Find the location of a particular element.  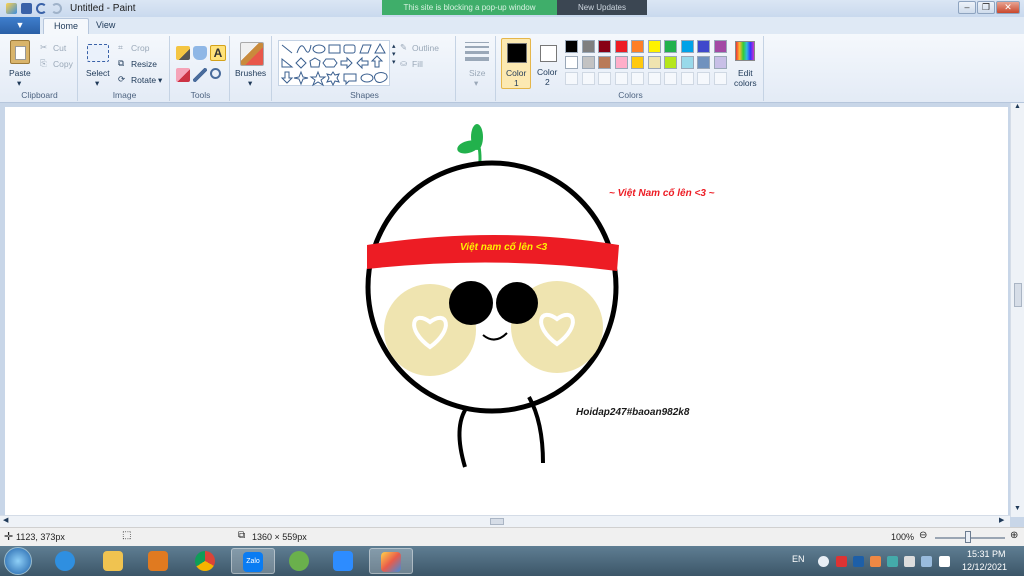

taskbar-explorer is located at coordinates (114, 561).